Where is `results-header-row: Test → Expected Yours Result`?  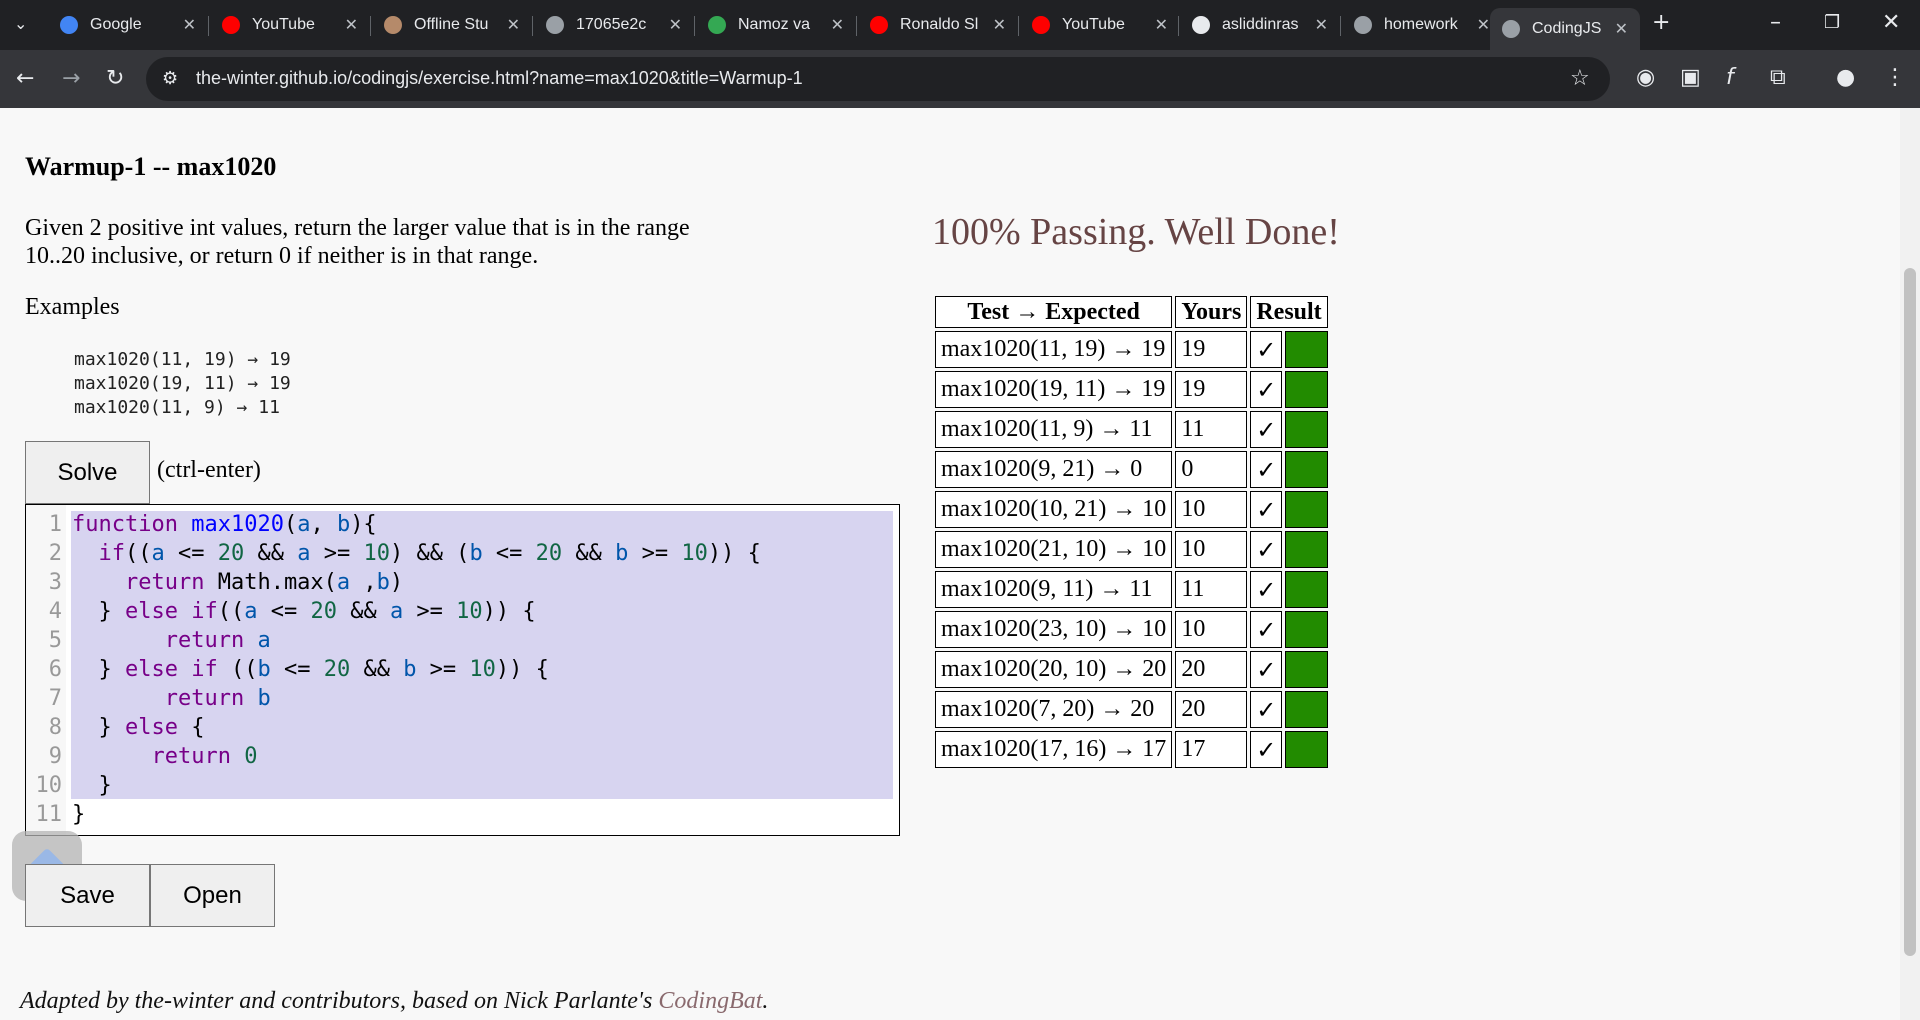
results-header-row: Test → Expected Yours Result is located at coordinates (1131, 312).